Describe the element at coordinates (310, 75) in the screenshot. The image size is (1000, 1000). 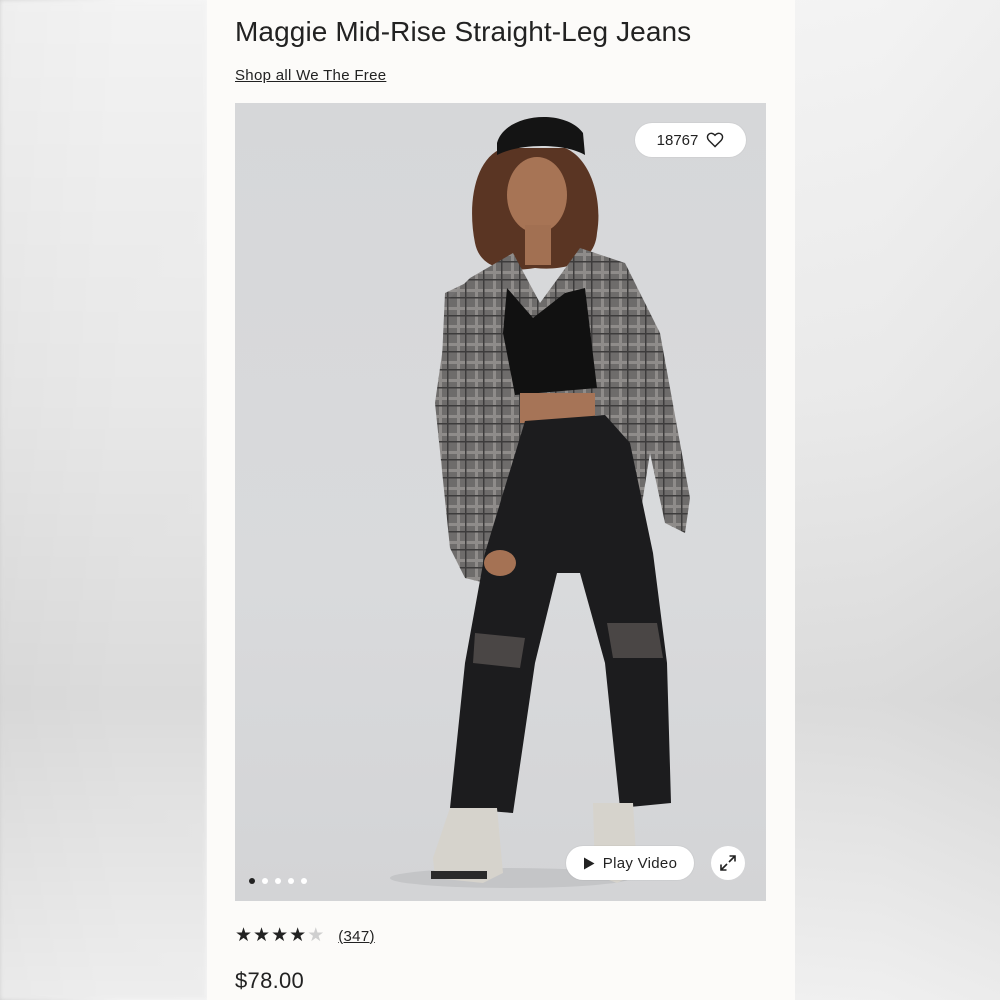
I see `shop-brand-link: Shop all We The Free` at that location.